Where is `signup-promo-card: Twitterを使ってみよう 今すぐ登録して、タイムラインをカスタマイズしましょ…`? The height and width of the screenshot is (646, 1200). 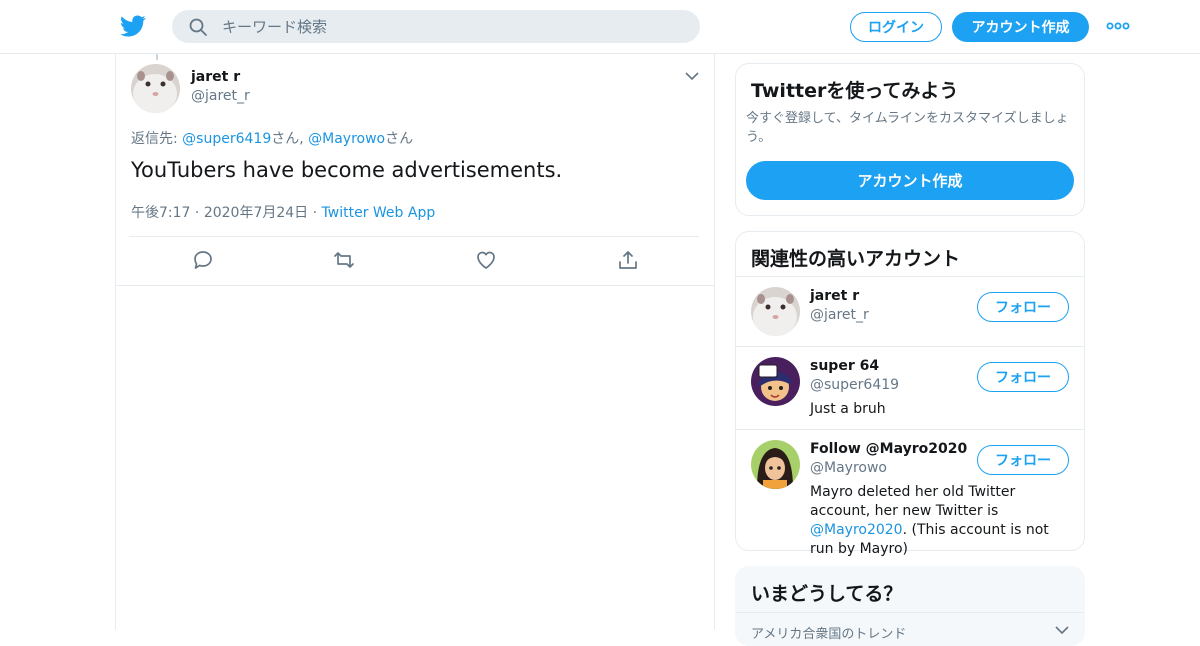
signup-promo-card: Twitterを使ってみよう 今すぐ登録して、タイムラインをカスタマイズしましょ… is located at coordinates (910, 139).